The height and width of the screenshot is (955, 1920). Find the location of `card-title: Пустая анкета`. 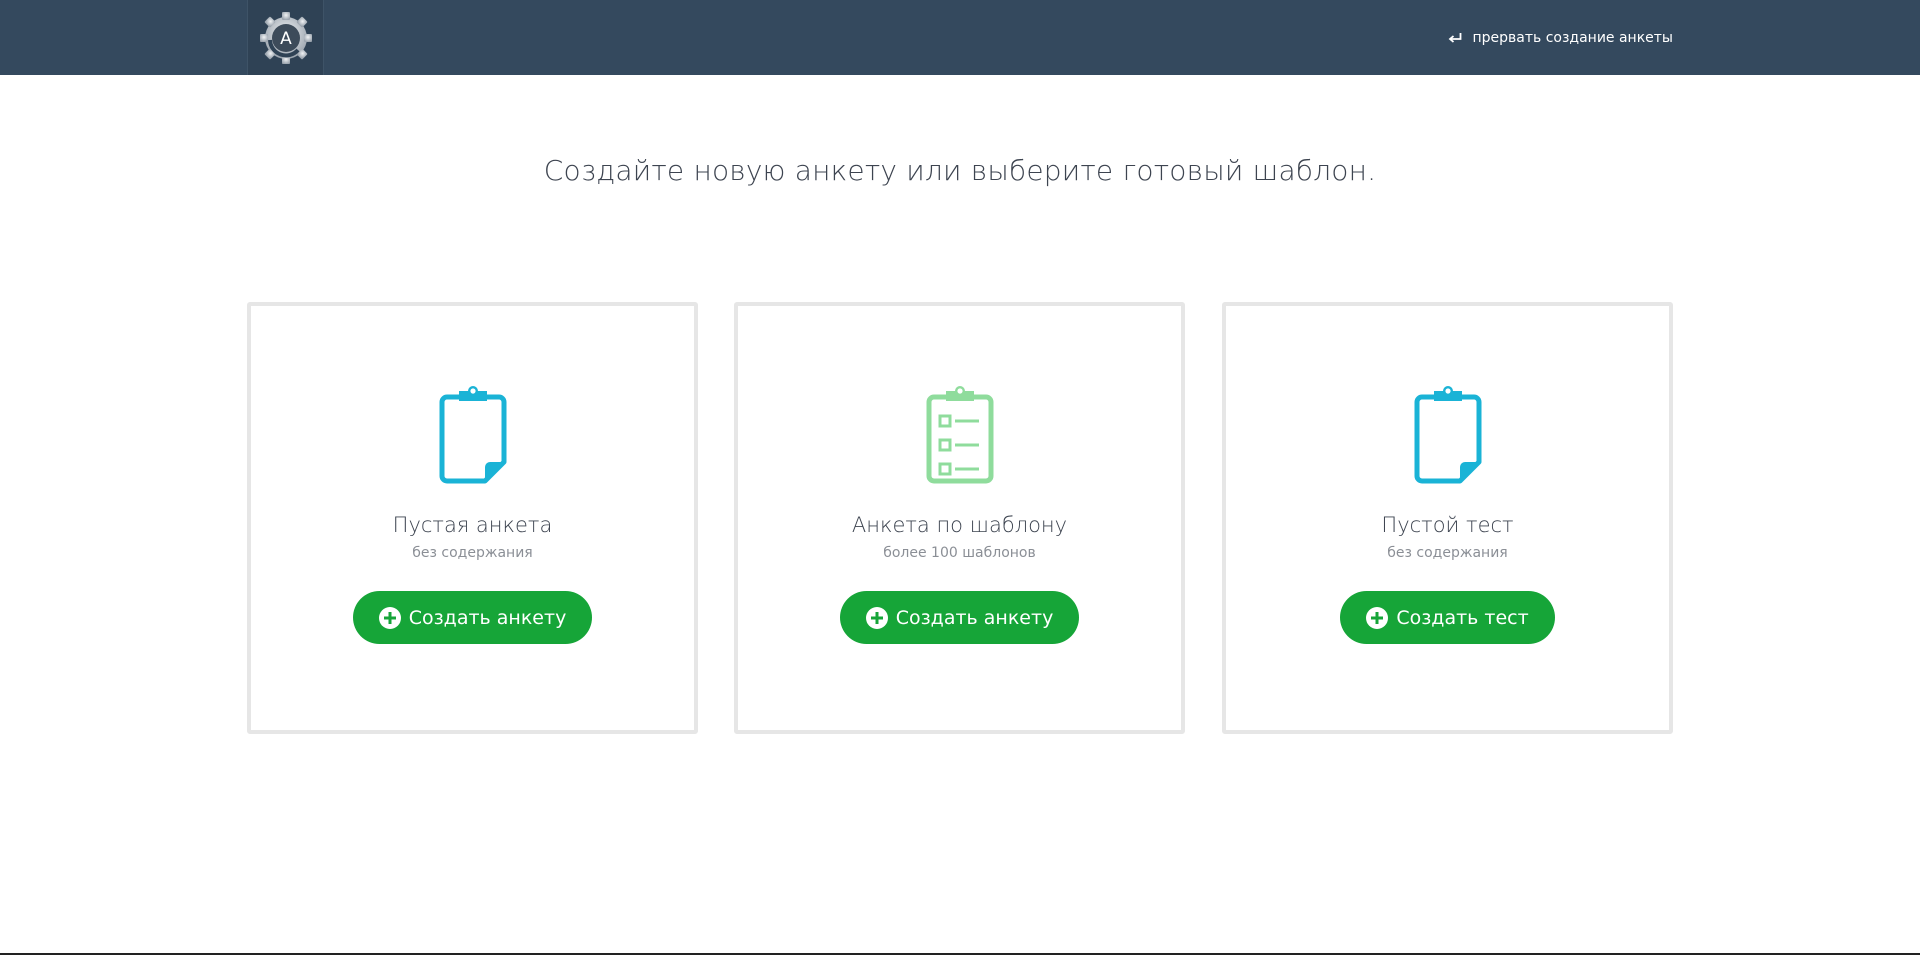

card-title: Пустая анкета is located at coordinates (472, 525).